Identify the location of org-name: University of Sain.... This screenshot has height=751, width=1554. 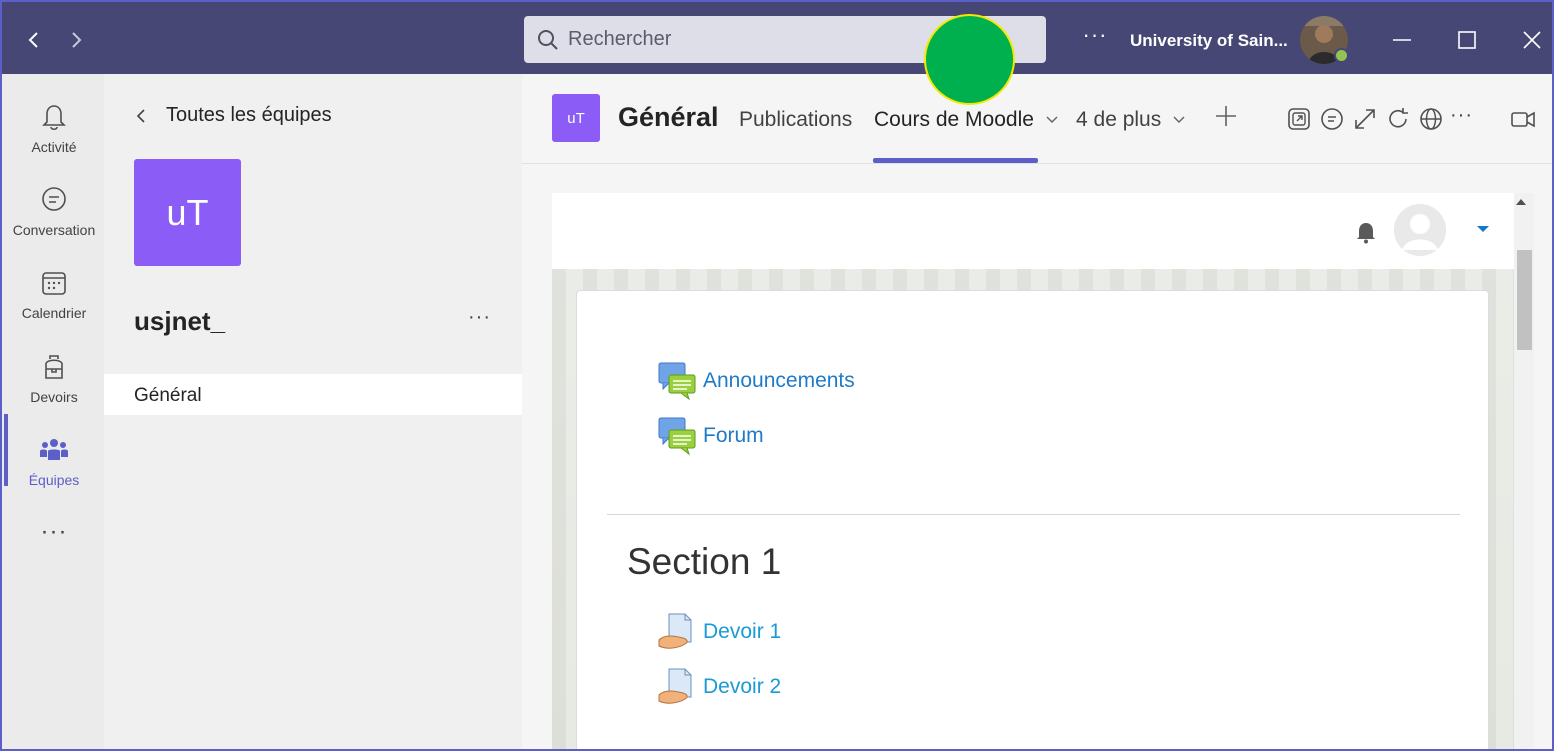
(1209, 41).